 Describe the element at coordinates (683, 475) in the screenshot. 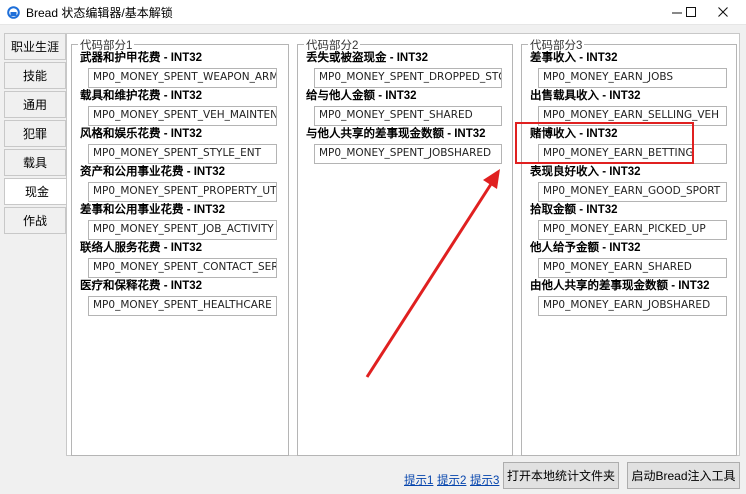

I see `launch-injector-button: 启动Bread注入工具` at that location.